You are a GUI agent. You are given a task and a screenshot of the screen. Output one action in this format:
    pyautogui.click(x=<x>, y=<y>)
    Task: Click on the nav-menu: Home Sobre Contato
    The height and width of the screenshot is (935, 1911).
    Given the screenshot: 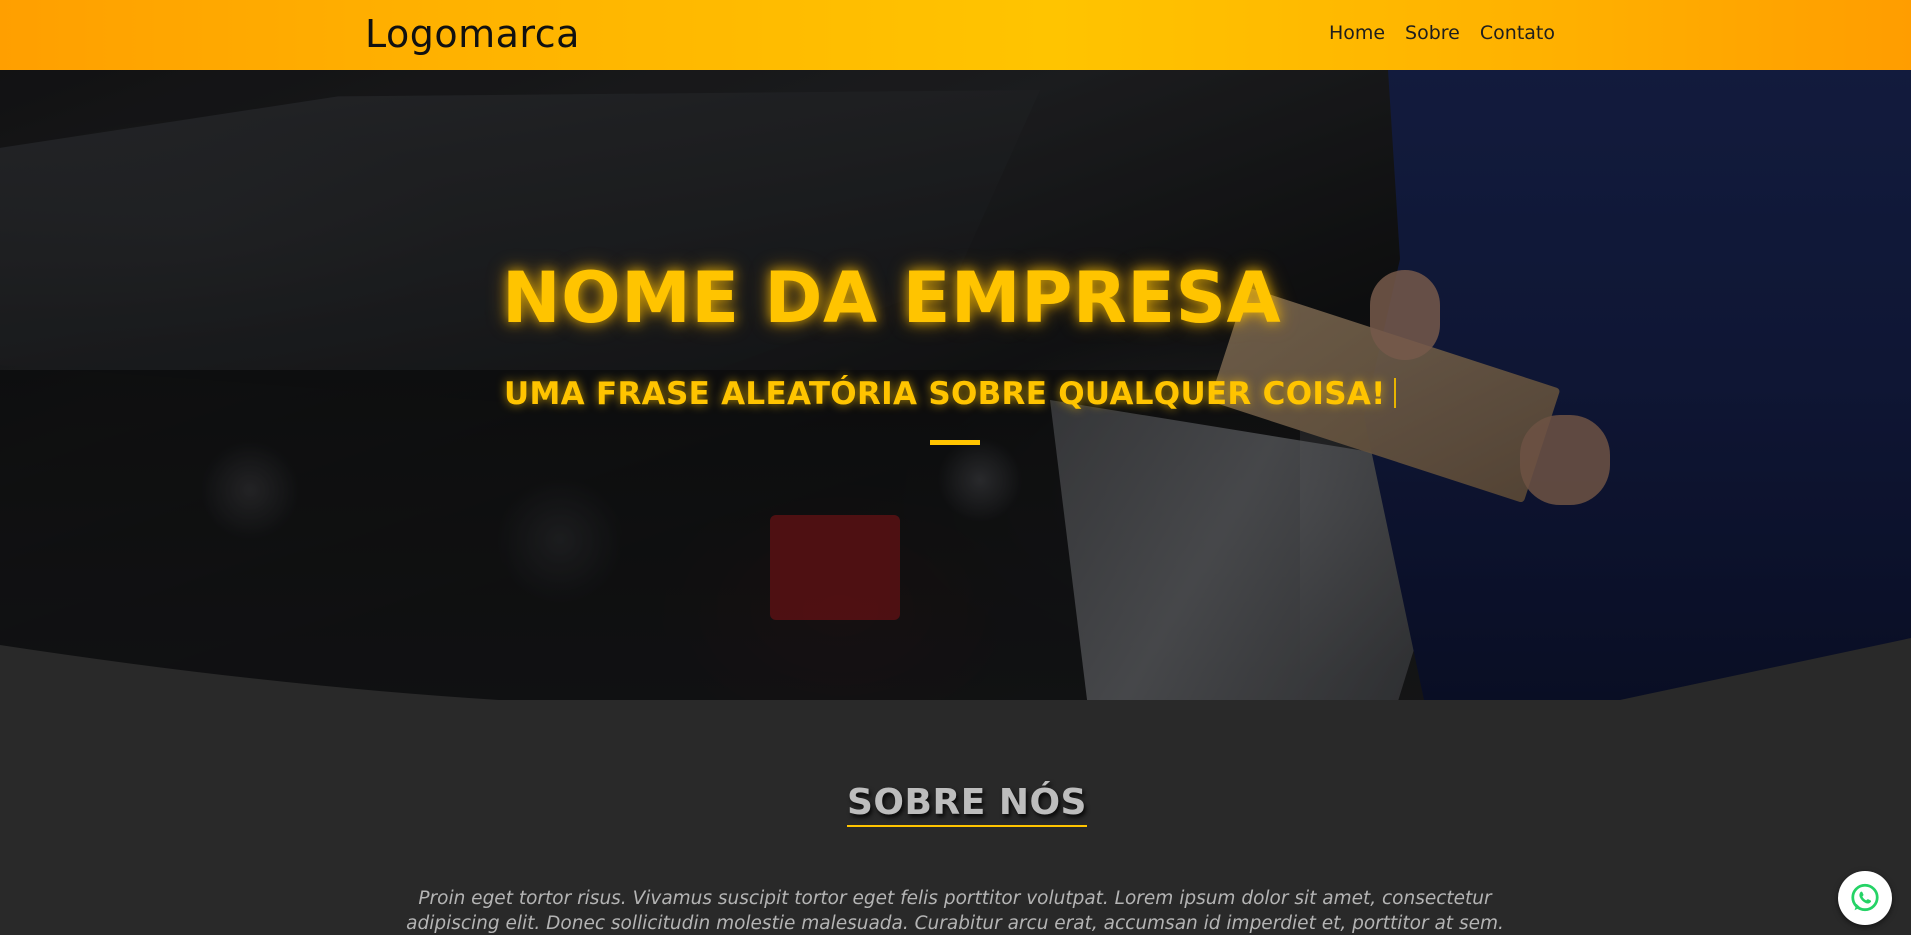 What is the action you would take?
    pyautogui.click(x=1442, y=33)
    